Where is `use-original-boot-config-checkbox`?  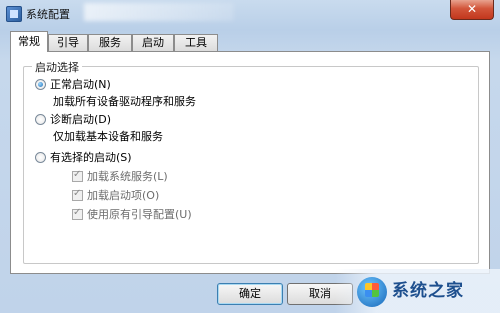 use-original-boot-config-checkbox is located at coordinates (77, 213).